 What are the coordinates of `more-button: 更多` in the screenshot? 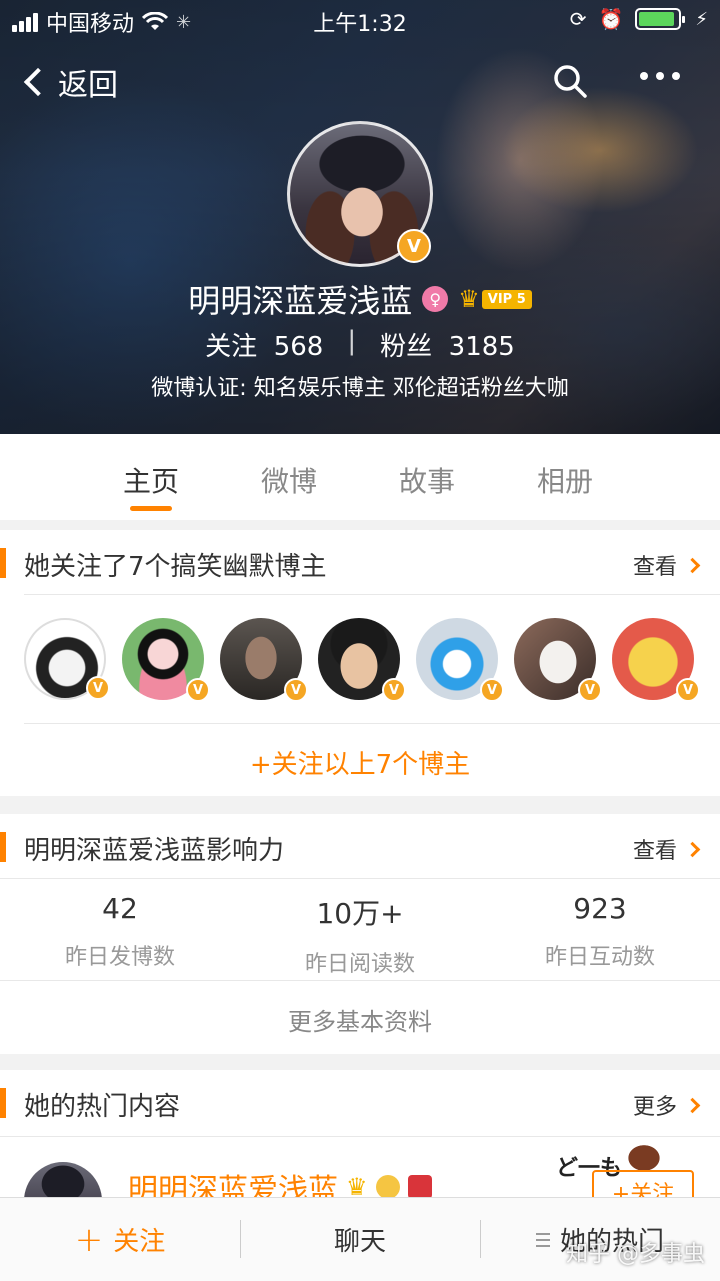 It's located at (666, 1105).